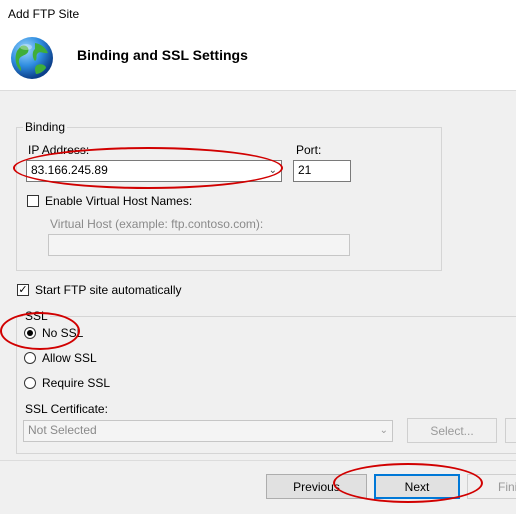  I want to click on ssl-certificate-label: SSL Certificate:, so click(66, 409).